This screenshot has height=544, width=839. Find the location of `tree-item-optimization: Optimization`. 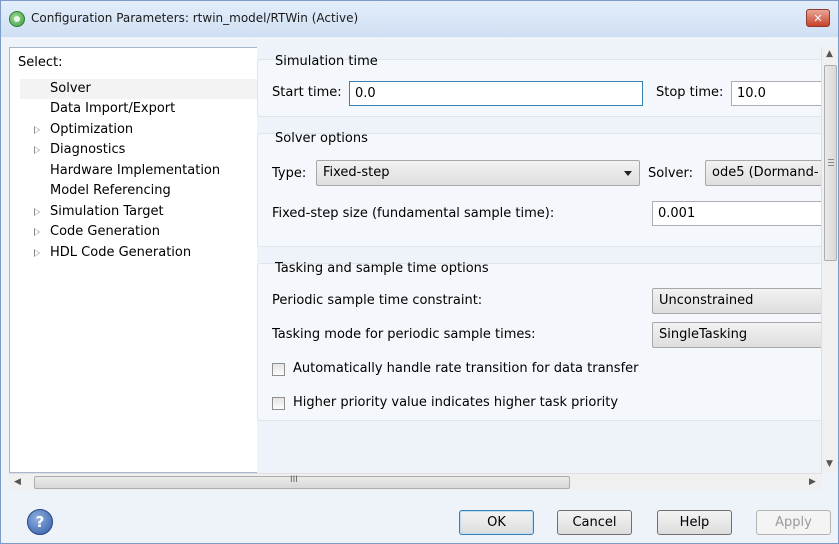

tree-item-optimization: Optimization is located at coordinates (139, 130).